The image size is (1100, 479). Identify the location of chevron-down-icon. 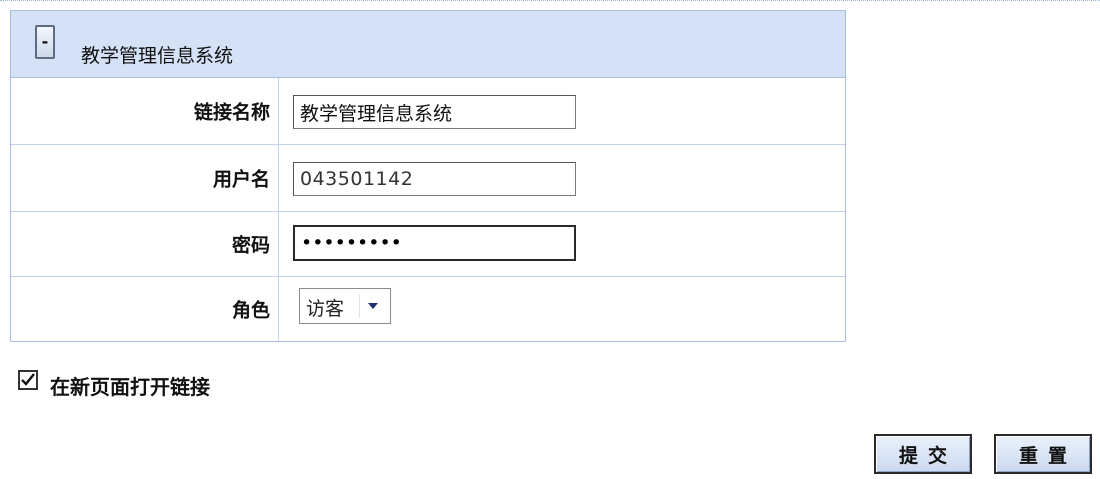
(372, 306).